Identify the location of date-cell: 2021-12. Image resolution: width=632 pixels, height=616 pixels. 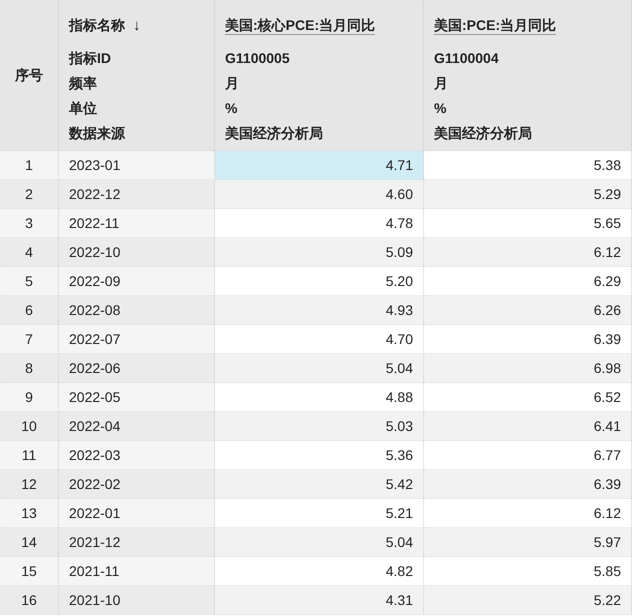
(137, 542).